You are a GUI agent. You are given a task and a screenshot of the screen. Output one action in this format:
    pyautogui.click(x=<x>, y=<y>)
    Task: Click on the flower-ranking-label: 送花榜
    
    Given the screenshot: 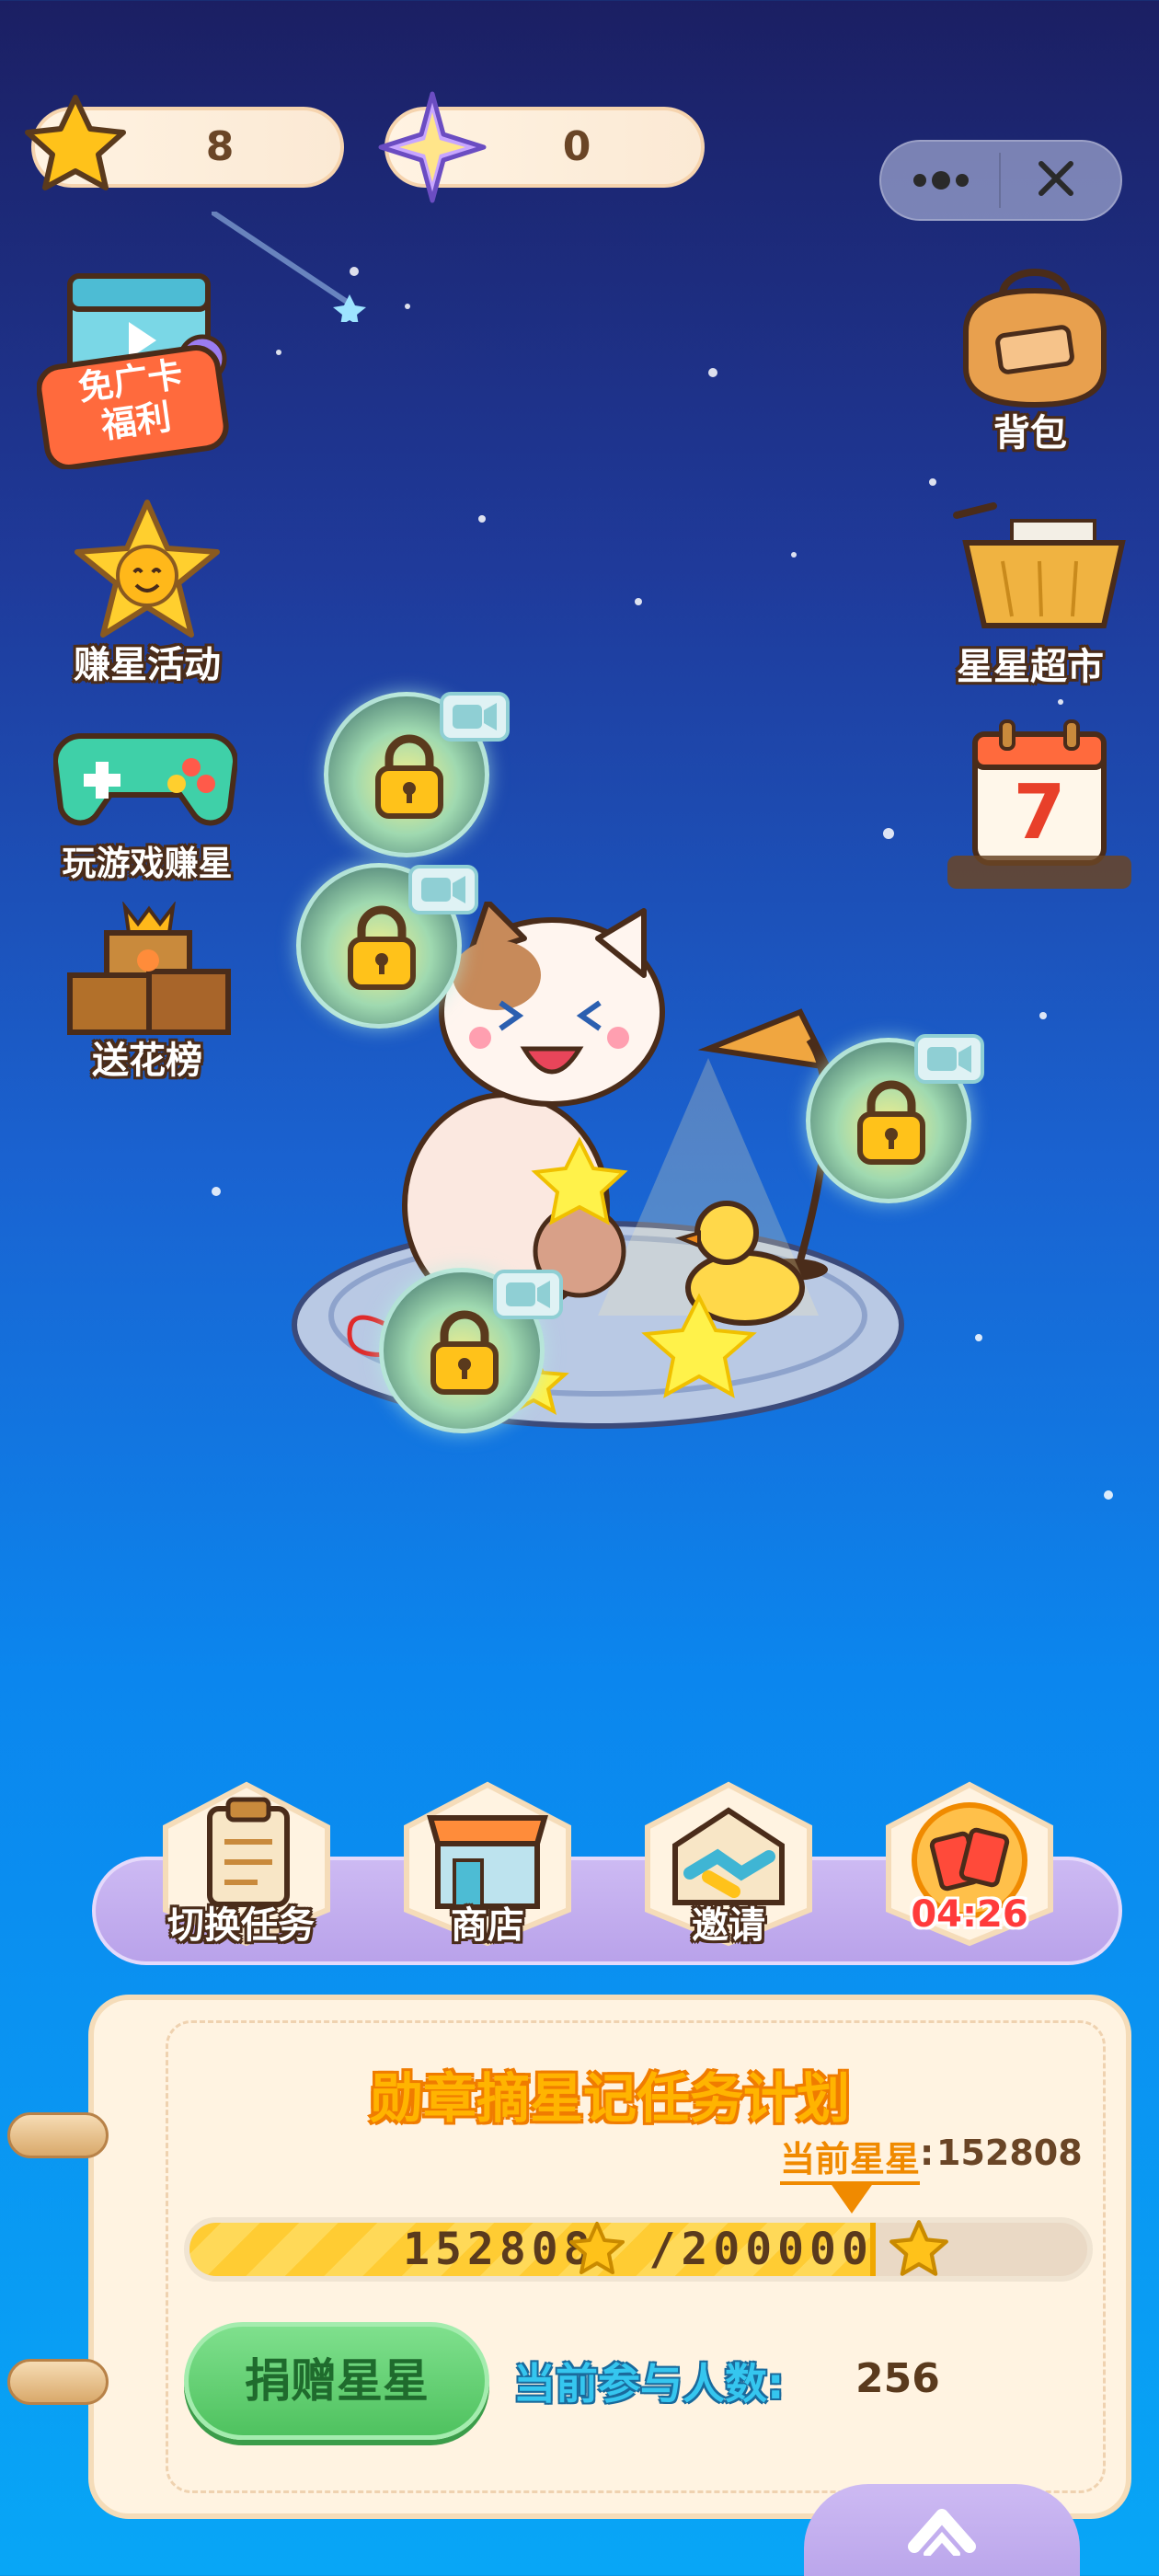 What is the action you would take?
    pyautogui.click(x=147, y=1061)
    